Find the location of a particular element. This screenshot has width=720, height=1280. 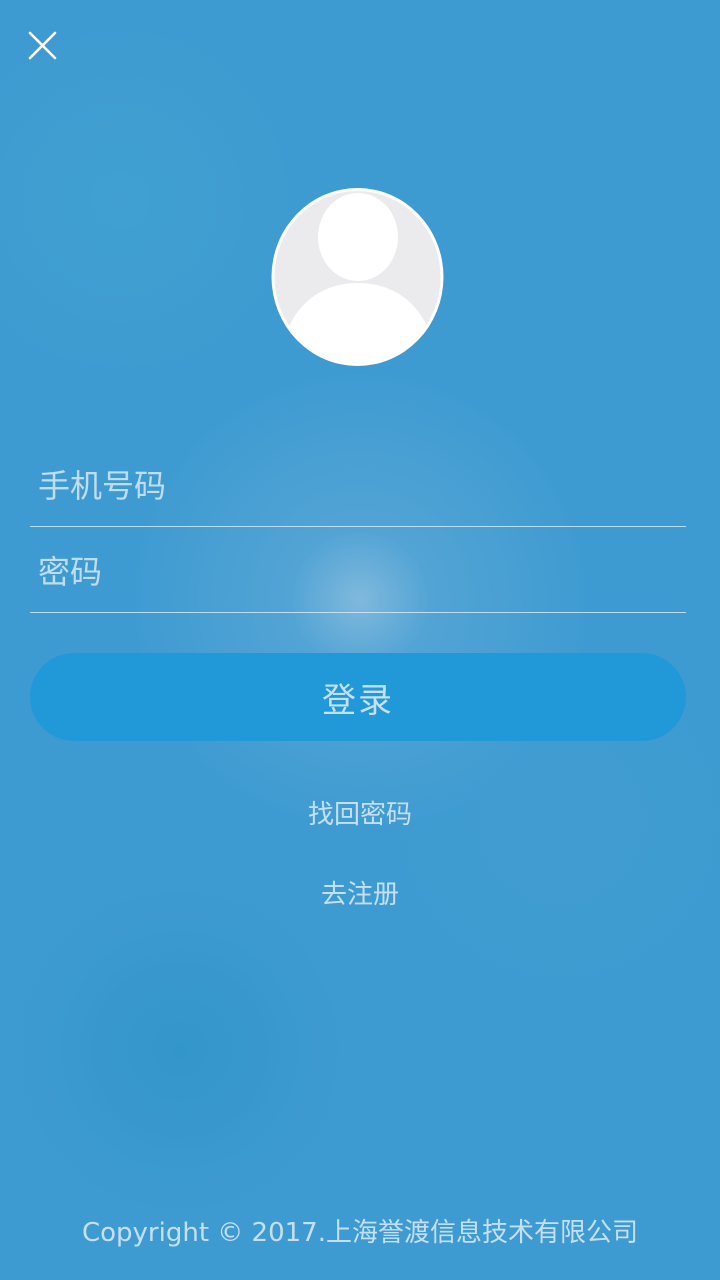

close-icon is located at coordinates (42, 45).